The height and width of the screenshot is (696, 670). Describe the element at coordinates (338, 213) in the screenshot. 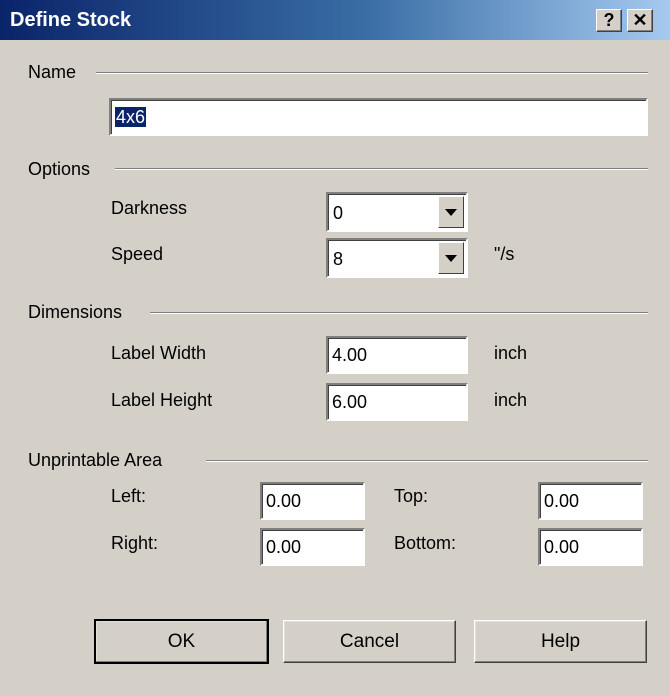

I see `darkness-value: 0` at that location.